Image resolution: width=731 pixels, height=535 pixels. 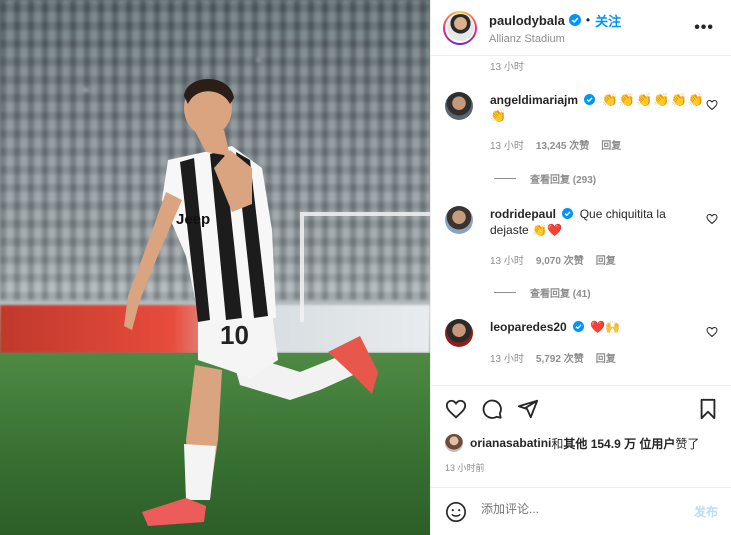 I want to click on comment-likes: 5,792 次赞, so click(x=560, y=357).